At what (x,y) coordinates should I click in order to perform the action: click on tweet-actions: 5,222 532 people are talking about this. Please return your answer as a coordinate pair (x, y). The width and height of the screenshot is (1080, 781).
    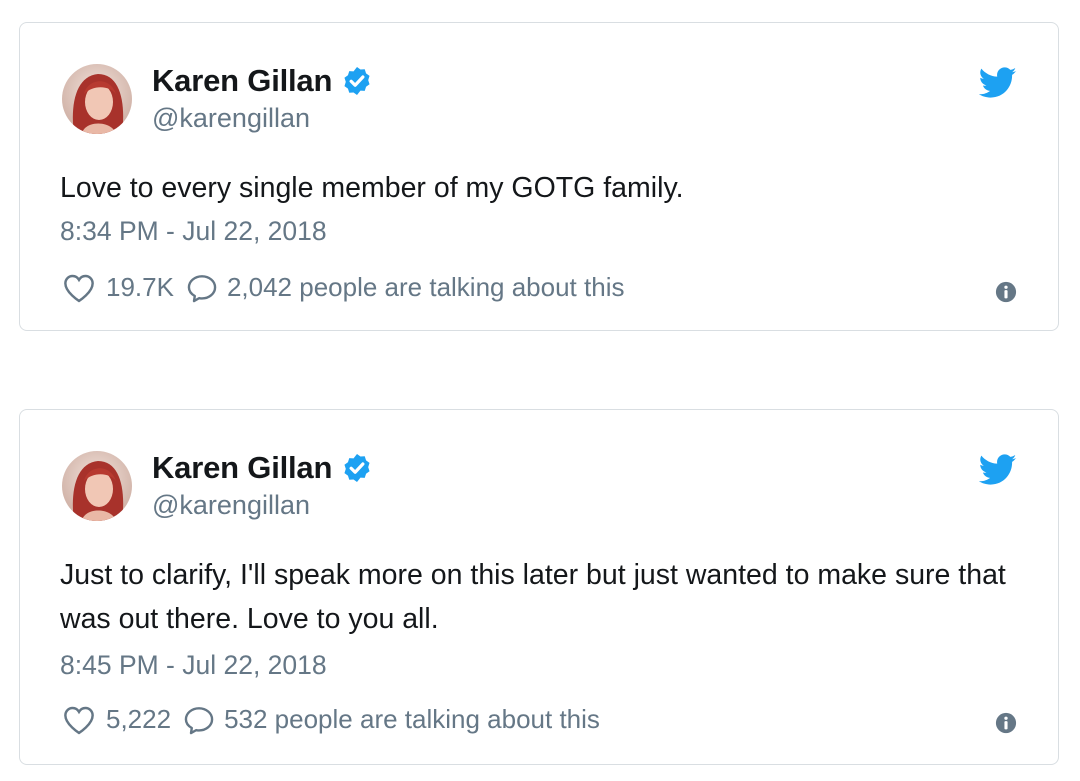
    Looking at the image, I should click on (331, 719).